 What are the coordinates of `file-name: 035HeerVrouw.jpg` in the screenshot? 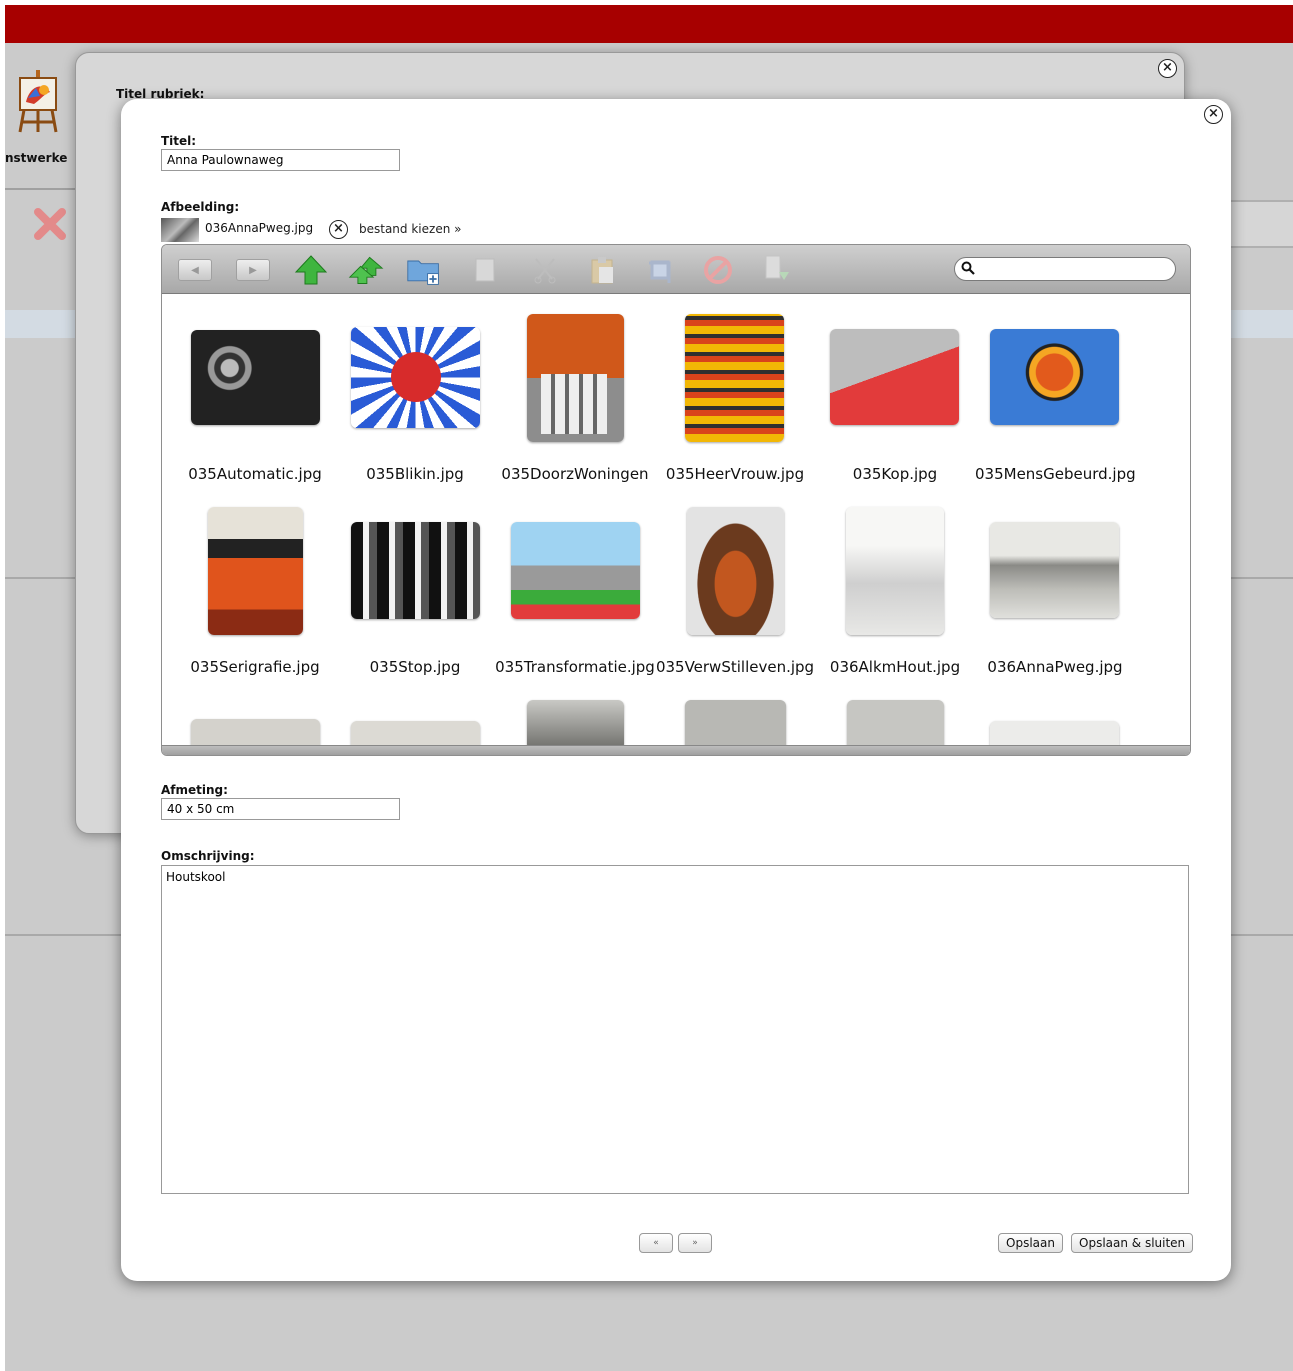 It's located at (735, 474).